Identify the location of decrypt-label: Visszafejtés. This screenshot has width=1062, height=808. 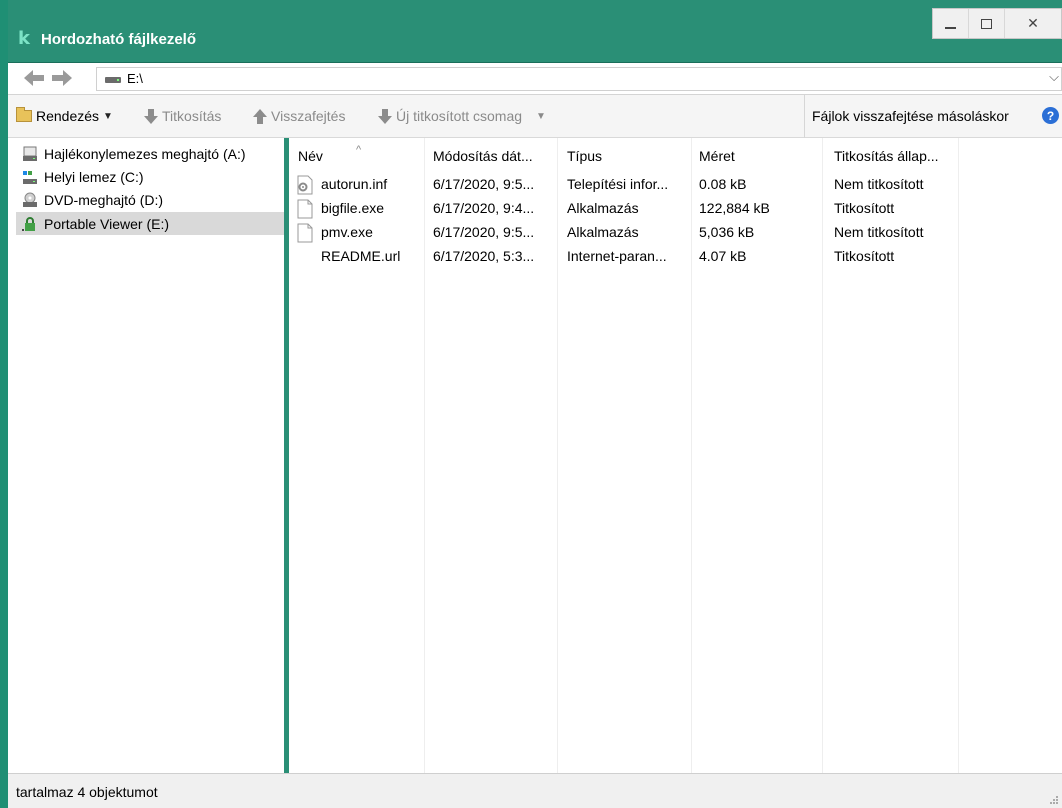
(308, 116).